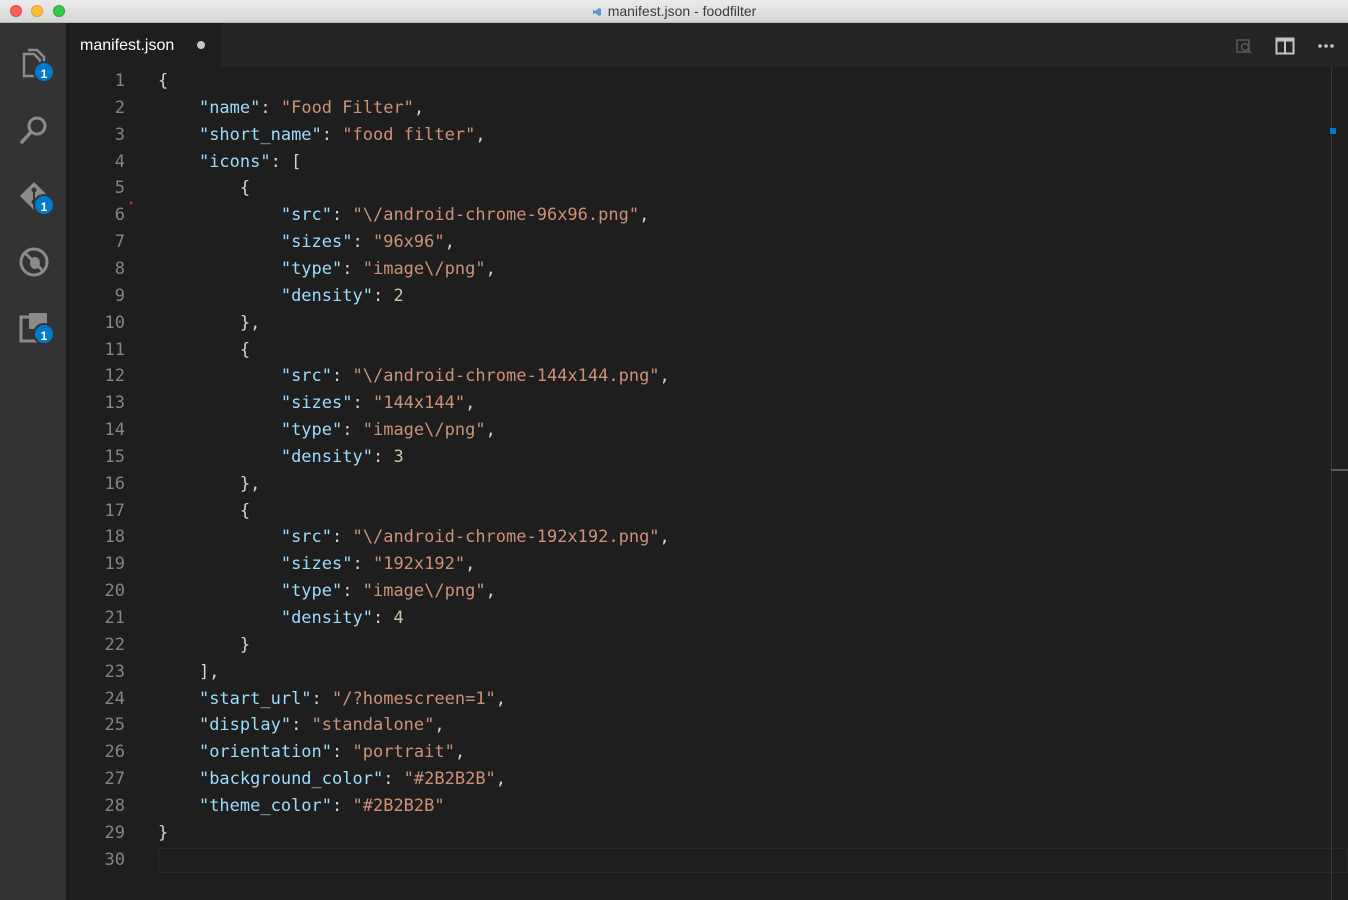 The height and width of the screenshot is (900, 1348). What do you see at coordinates (114, 537) in the screenshot?
I see `line-number: 18` at bounding box center [114, 537].